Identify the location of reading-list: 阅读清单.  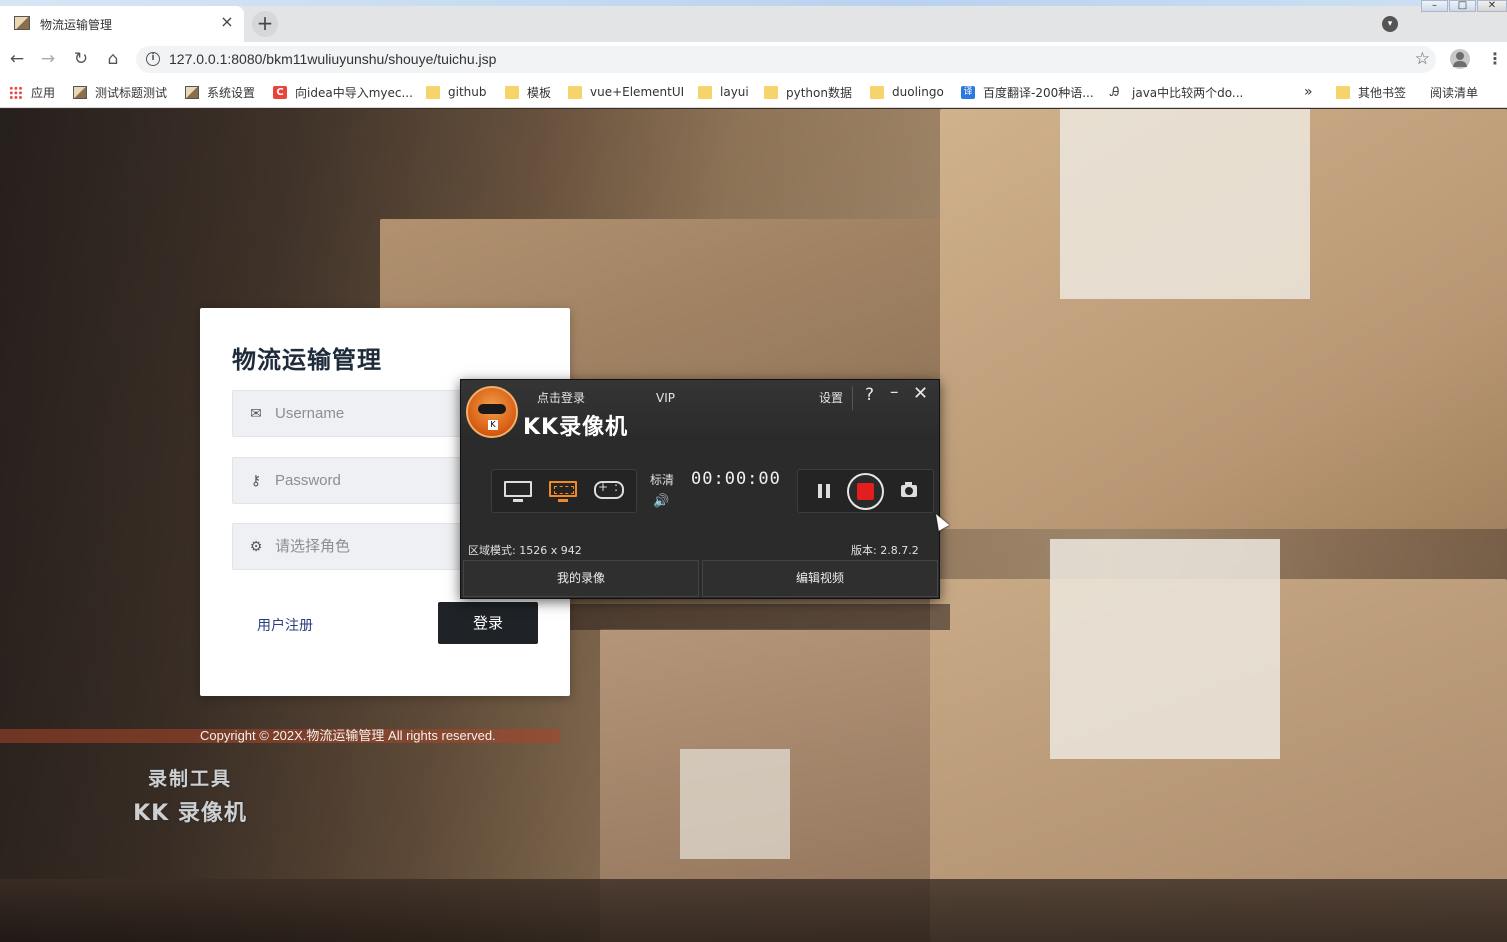
(1454, 144).